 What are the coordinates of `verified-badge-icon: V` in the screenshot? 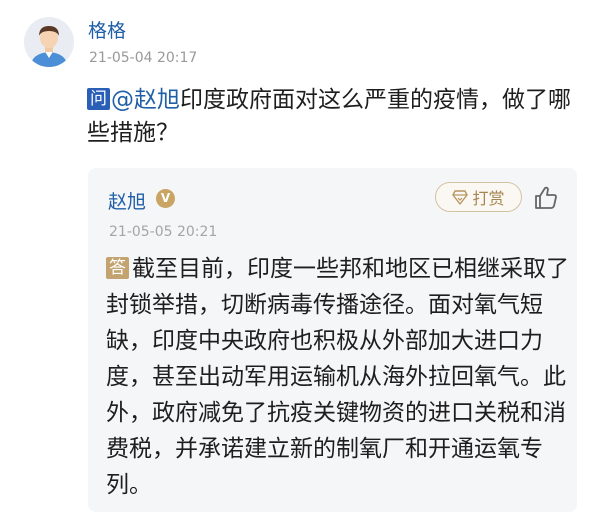 It's located at (165, 198).